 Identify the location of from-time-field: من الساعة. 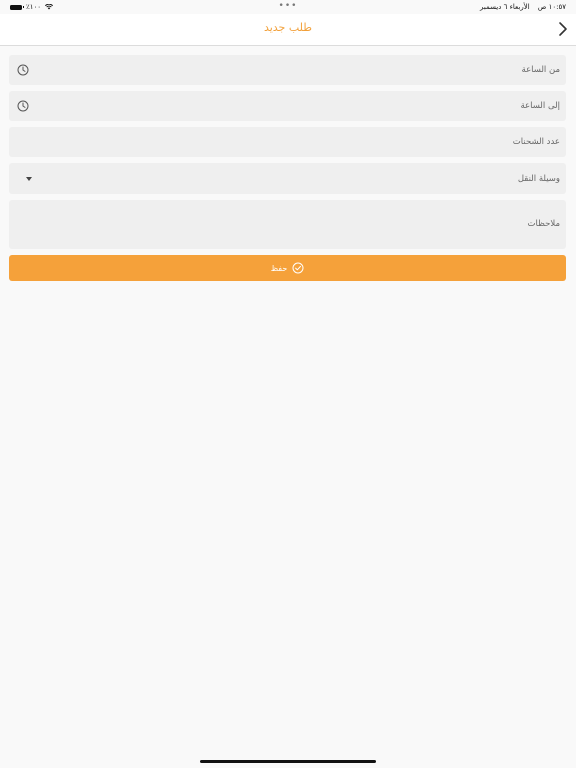
(287, 70).